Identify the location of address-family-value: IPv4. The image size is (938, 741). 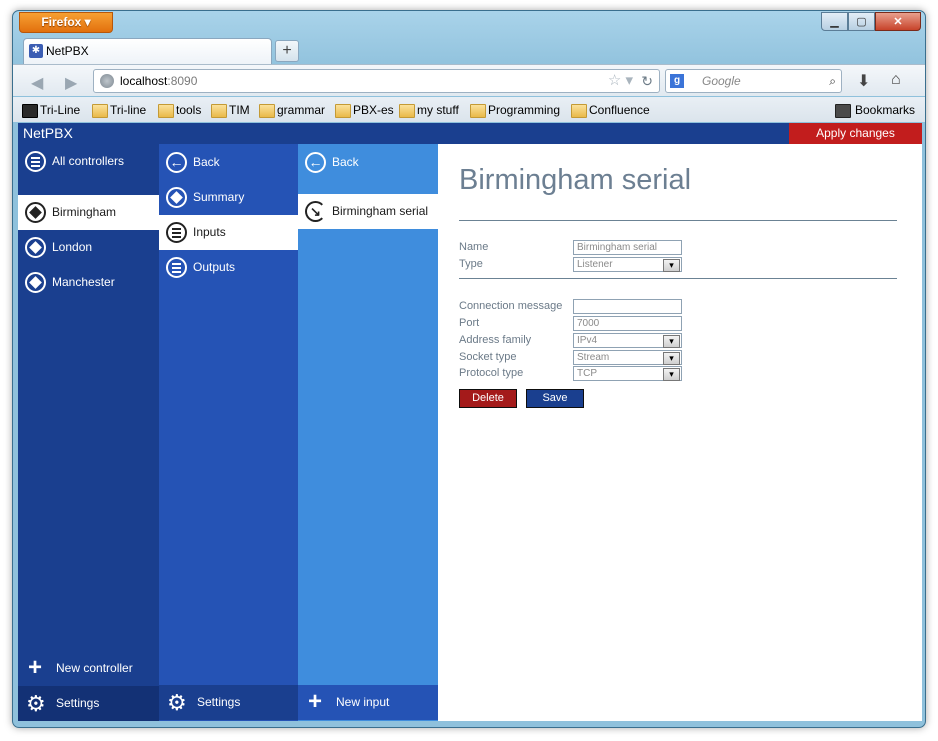
(587, 340).